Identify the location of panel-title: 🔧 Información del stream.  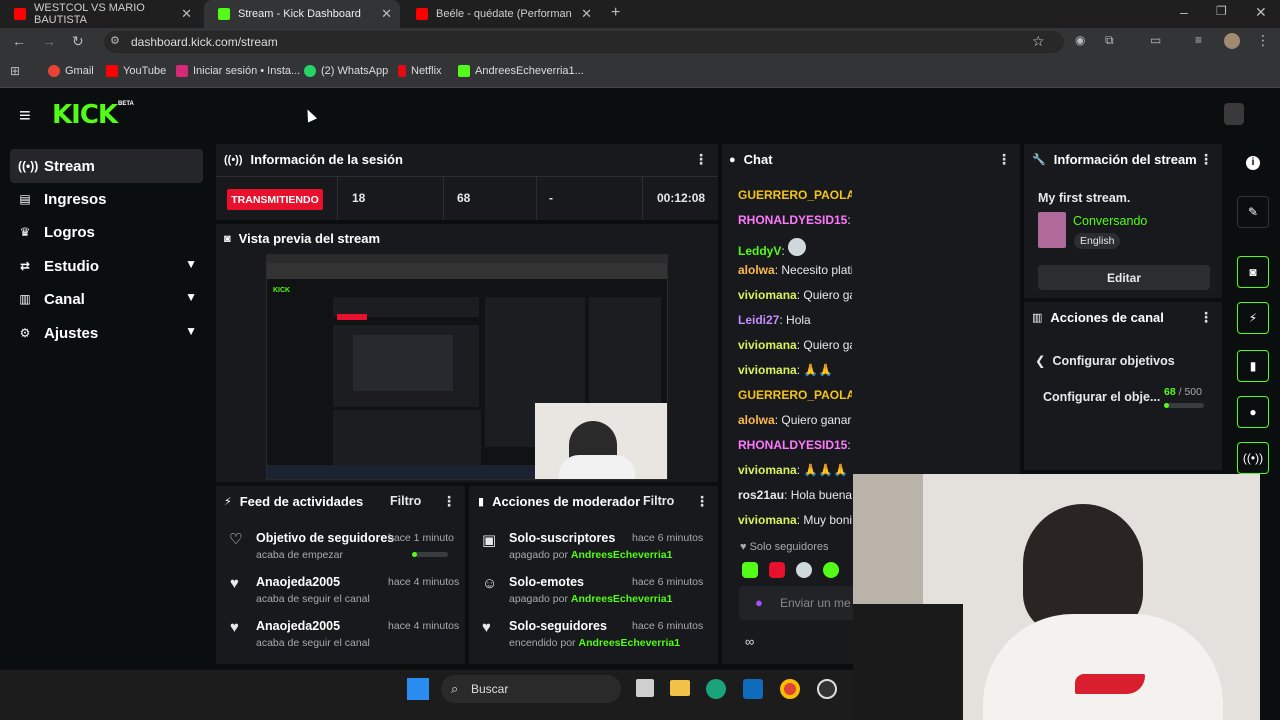
(1114, 159).